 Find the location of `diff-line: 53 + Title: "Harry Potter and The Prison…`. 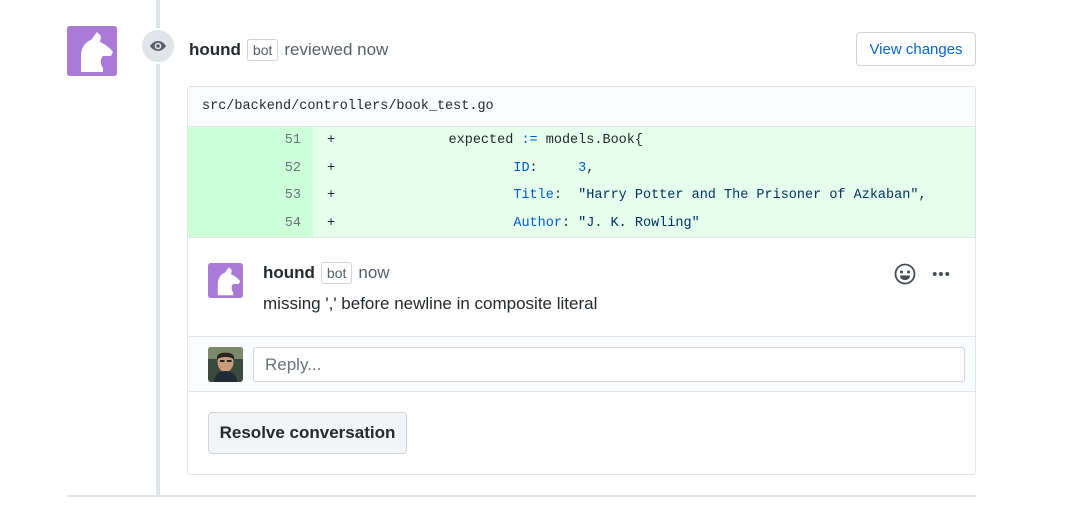

diff-line: 53 + Title: "Harry Potter and The Prison… is located at coordinates (581, 196).